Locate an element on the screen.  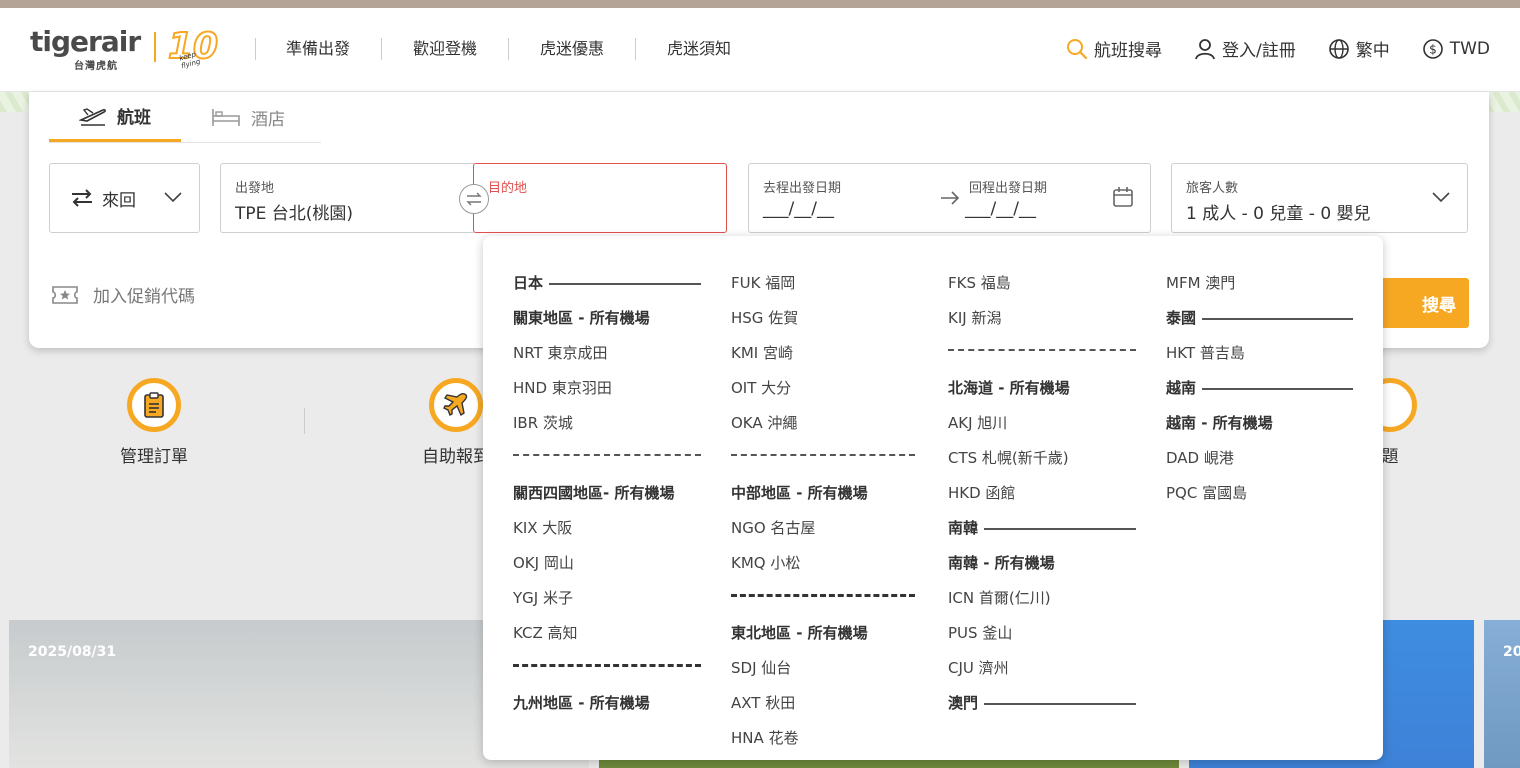
country-heading: 泰國 is located at coordinates (1259, 324).